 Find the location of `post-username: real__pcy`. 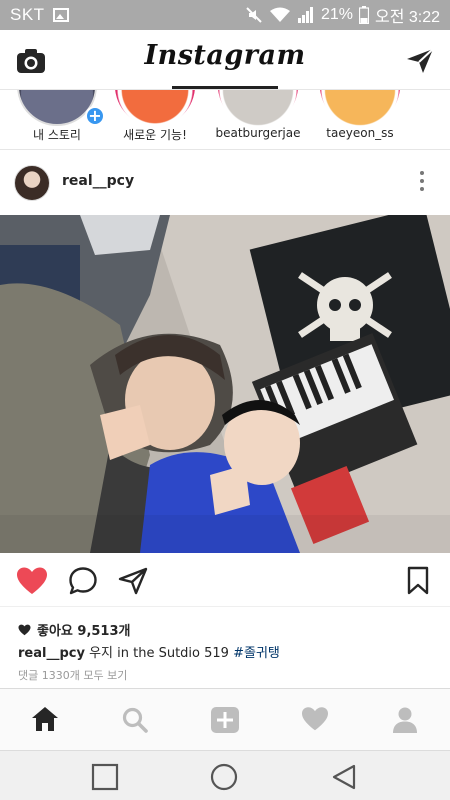

post-username: real__pcy is located at coordinates (98, 181).